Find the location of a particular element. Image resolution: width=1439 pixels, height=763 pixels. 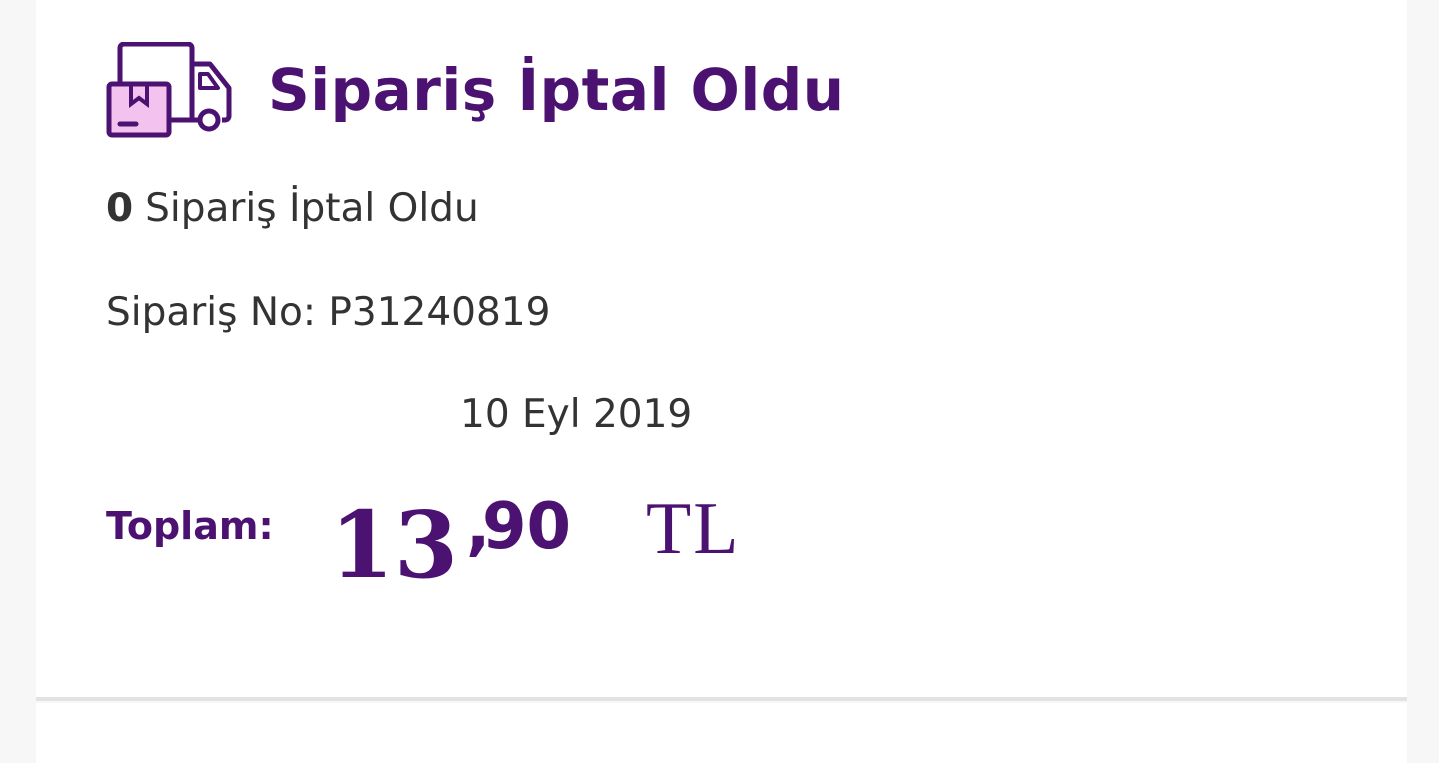

order-status-count-line: 0 Sipariş İptal Oldu is located at coordinates (292, 208).